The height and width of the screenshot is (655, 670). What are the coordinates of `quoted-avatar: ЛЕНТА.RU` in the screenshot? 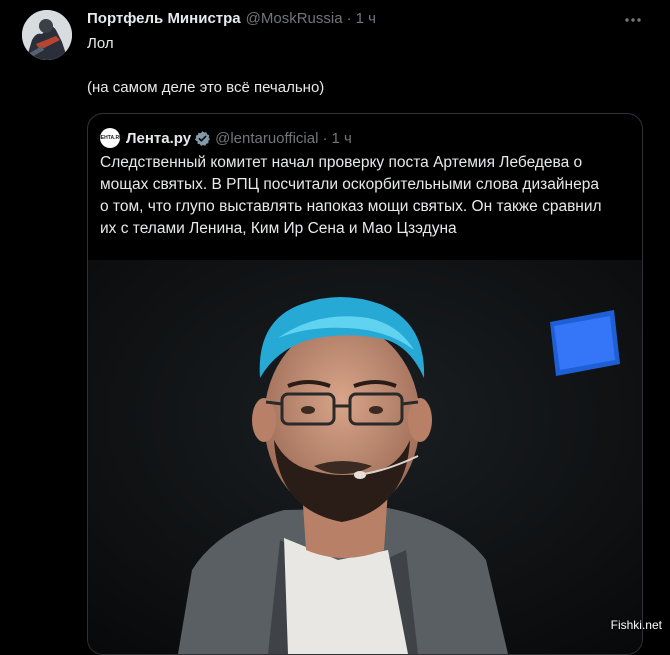 It's located at (110, 138).